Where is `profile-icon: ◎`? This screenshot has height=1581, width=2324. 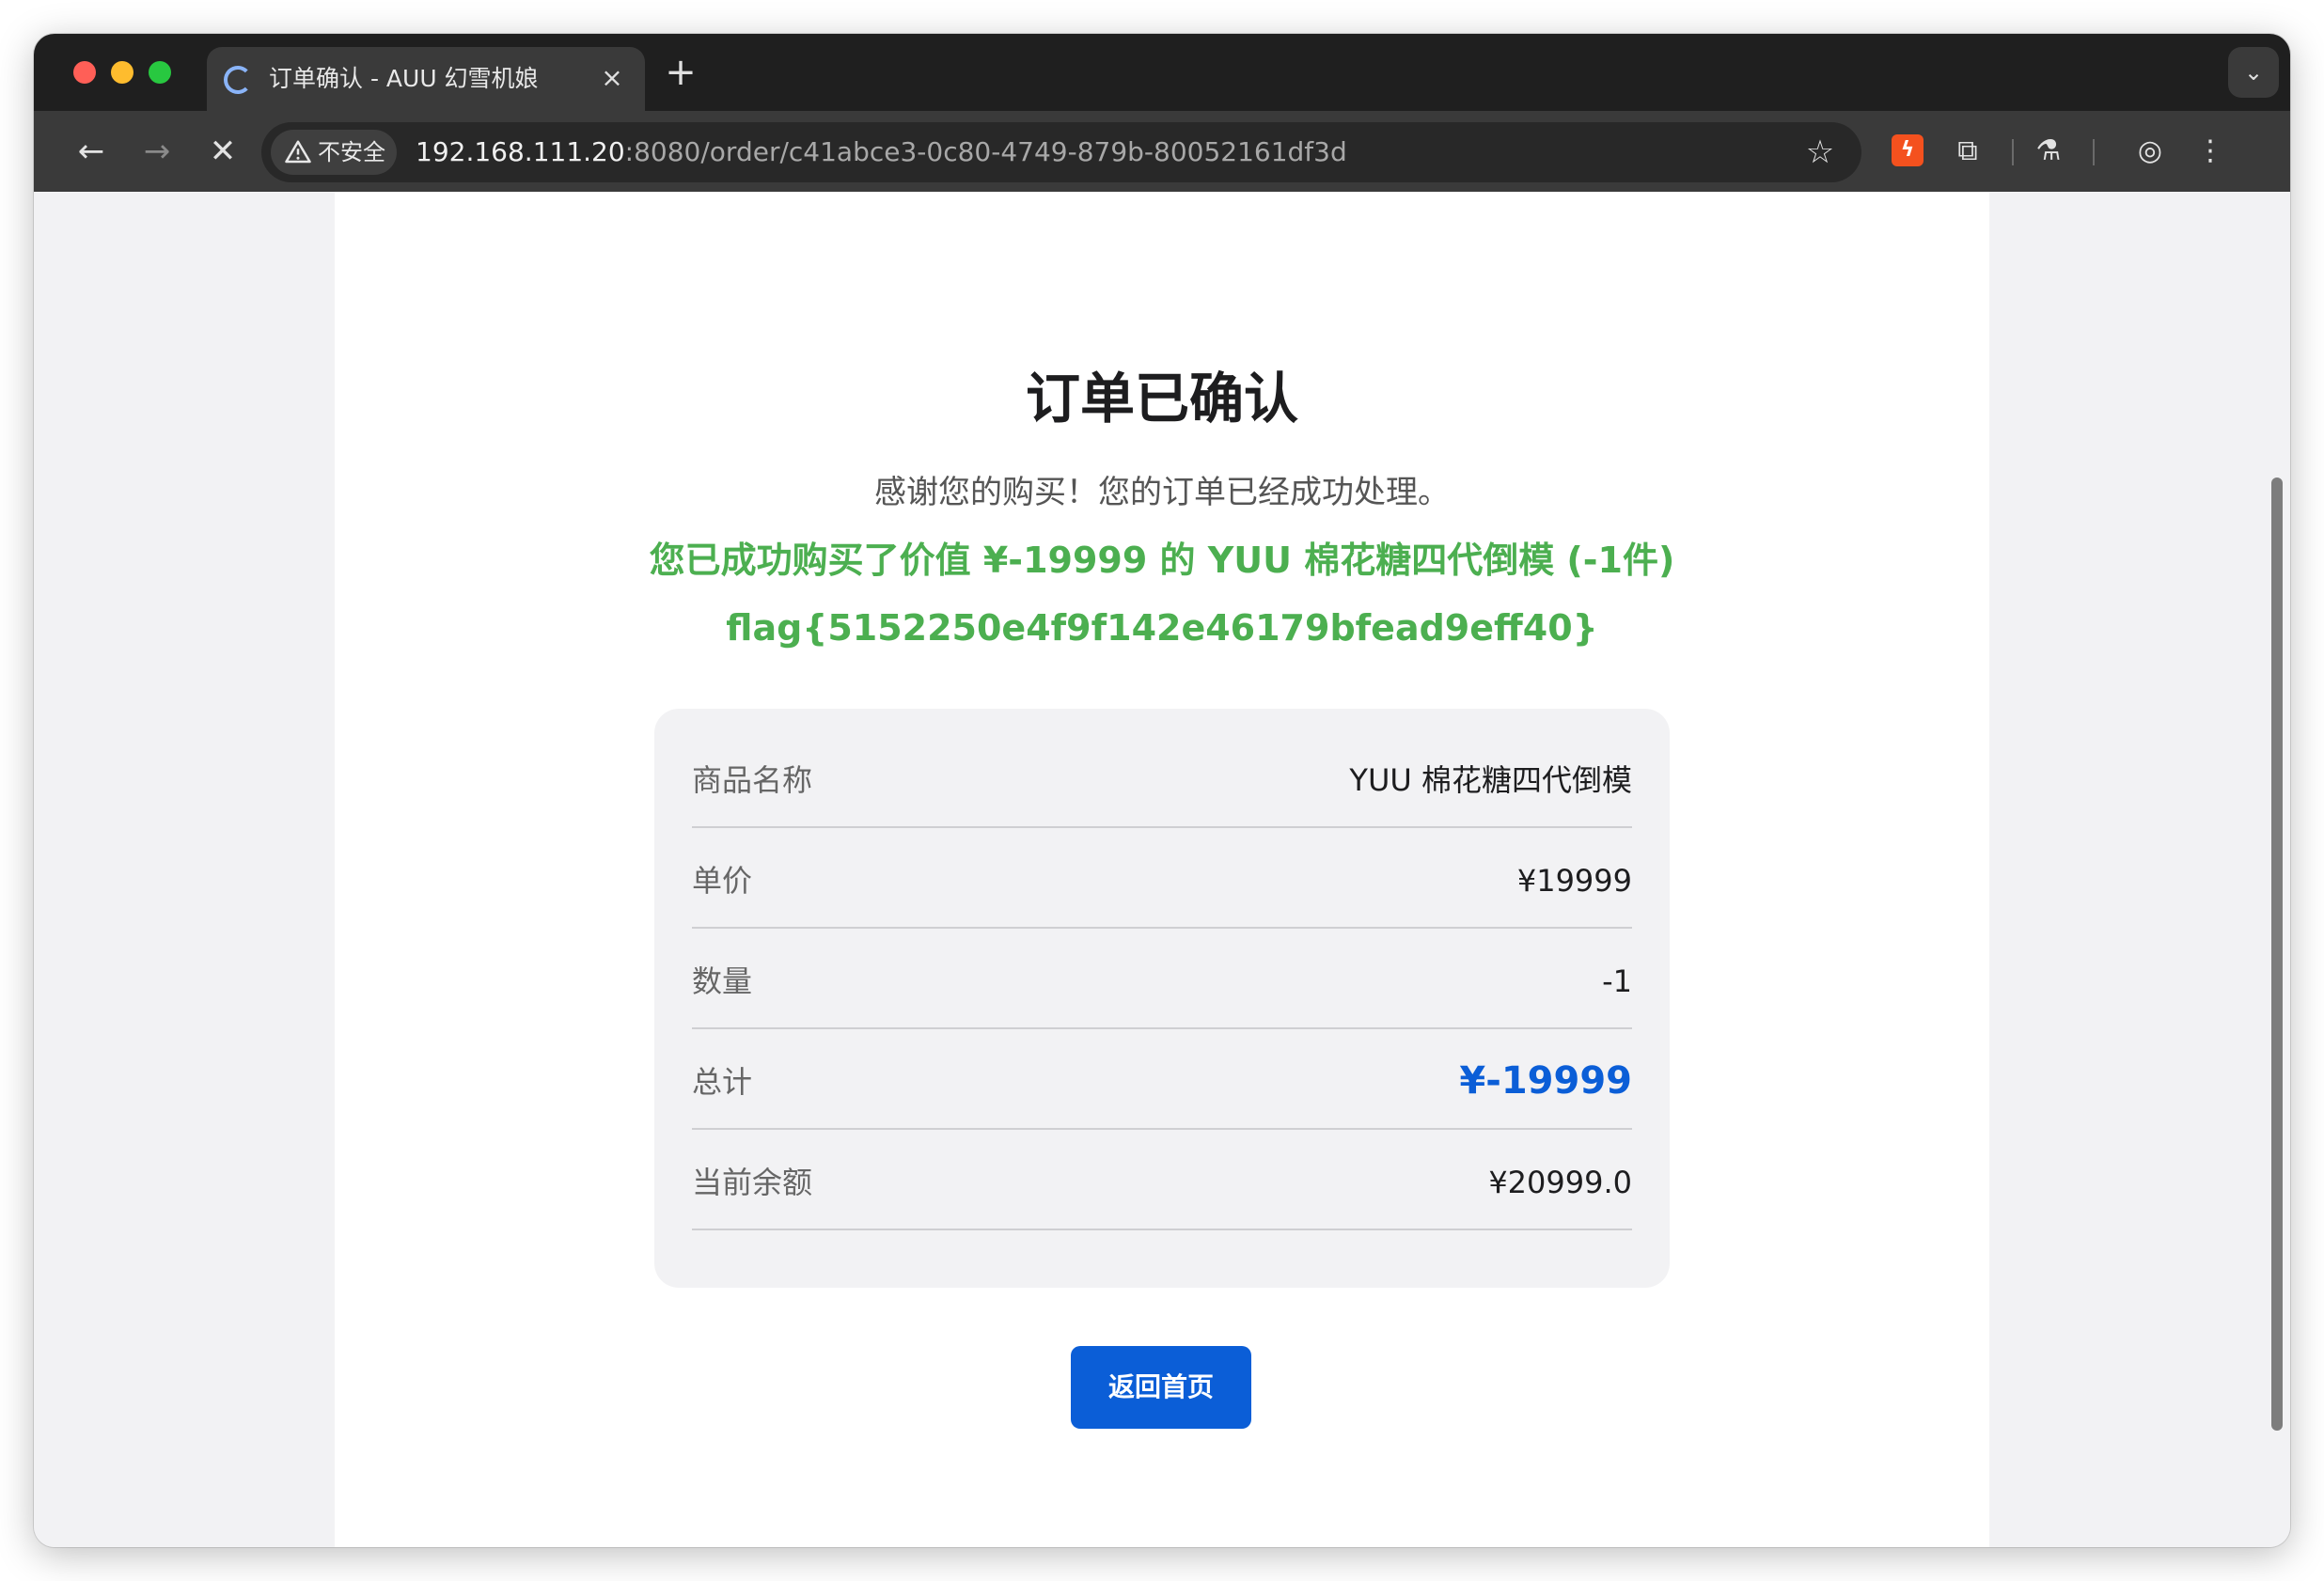
profile-icon: ◎ is located at coordinates (2150, 151).